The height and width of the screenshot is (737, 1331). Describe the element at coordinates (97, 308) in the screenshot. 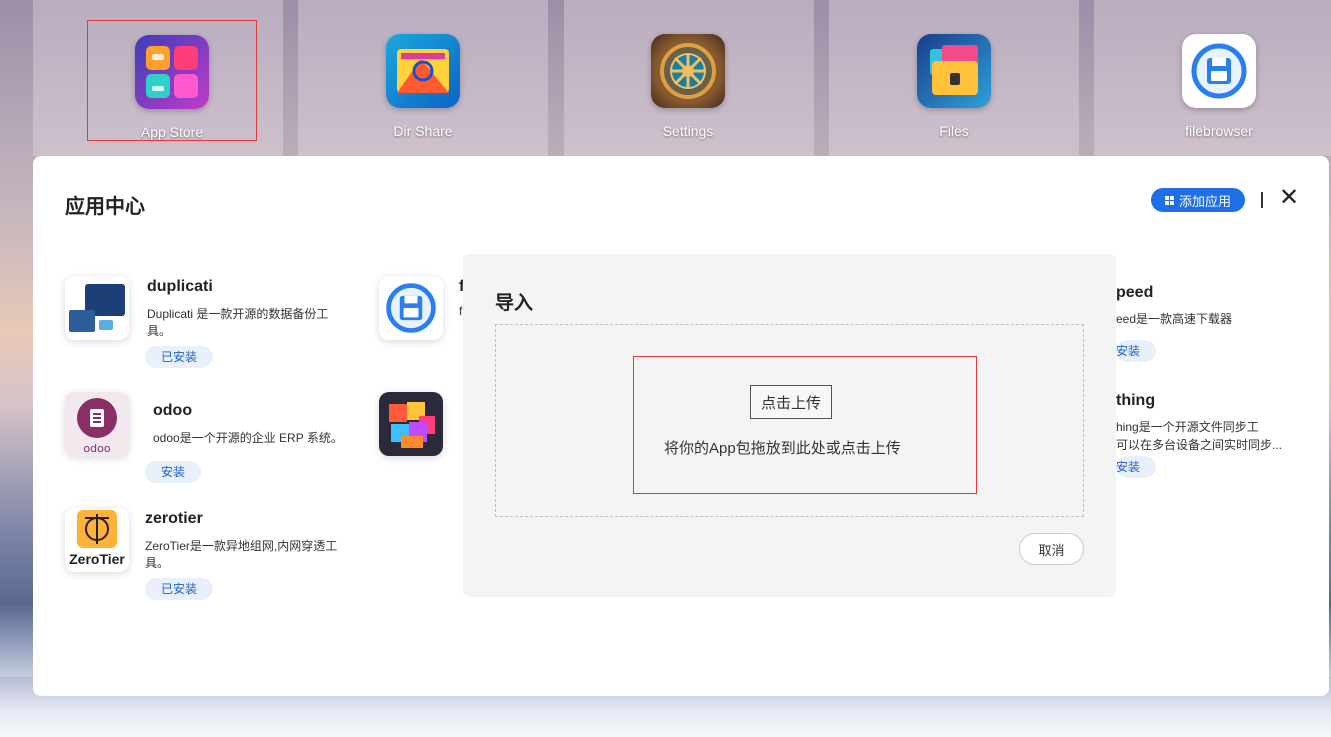

I see `duplicati-icon` at that location.